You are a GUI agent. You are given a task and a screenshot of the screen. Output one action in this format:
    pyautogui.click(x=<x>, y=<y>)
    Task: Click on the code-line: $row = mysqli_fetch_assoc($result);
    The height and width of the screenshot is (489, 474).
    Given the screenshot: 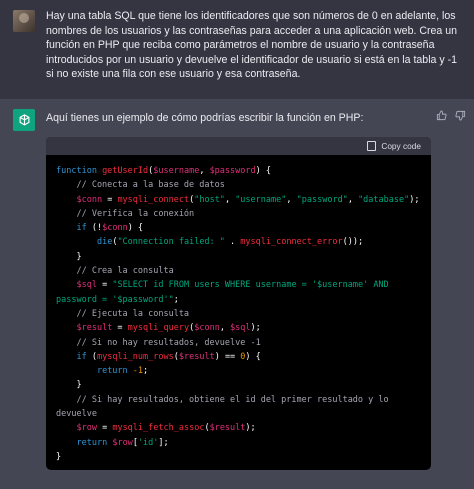 What is the action you would take?
    pyautogui.click(x=238, y=428)
    